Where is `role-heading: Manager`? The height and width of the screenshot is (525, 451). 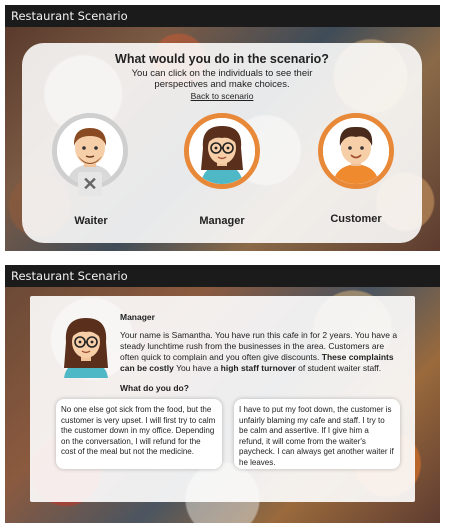 role-heading: Manager is located at coordinates (137, 317).